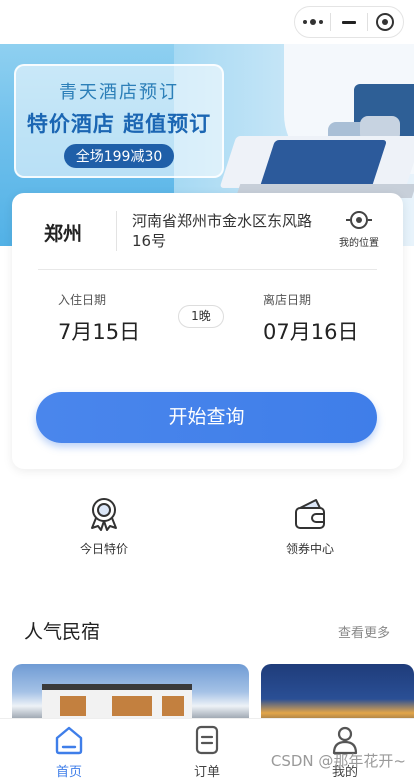 This screenshot has height=780, width=414. I want to click on tab-home: 首页, so click(69, 752).